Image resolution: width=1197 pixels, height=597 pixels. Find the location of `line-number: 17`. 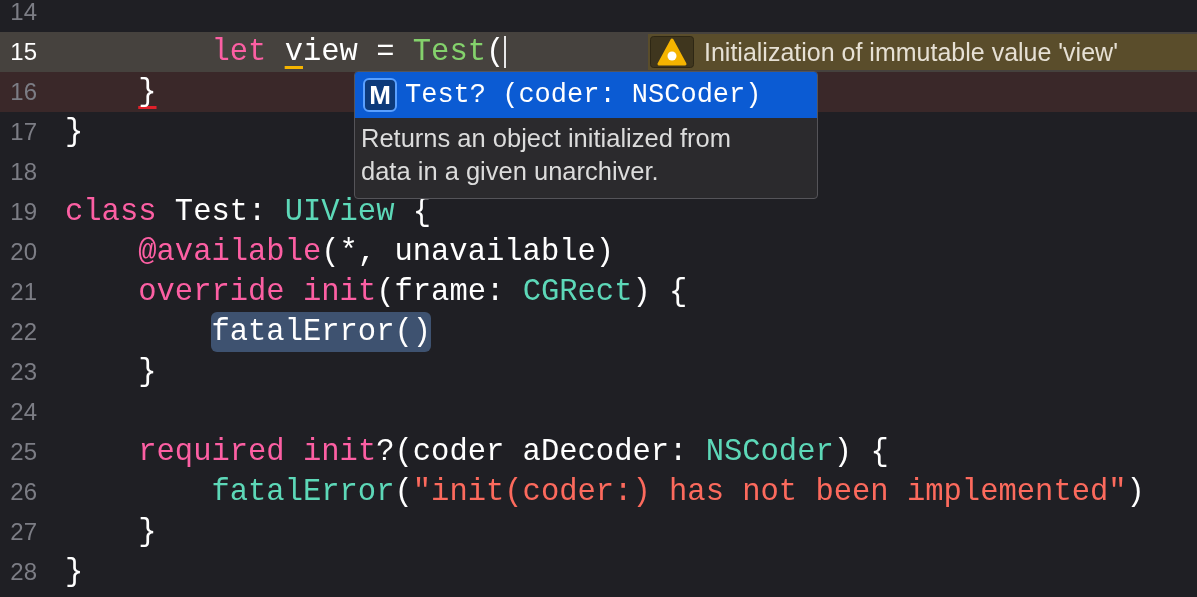

line-number: 17 is located at coordinates (23, 132).